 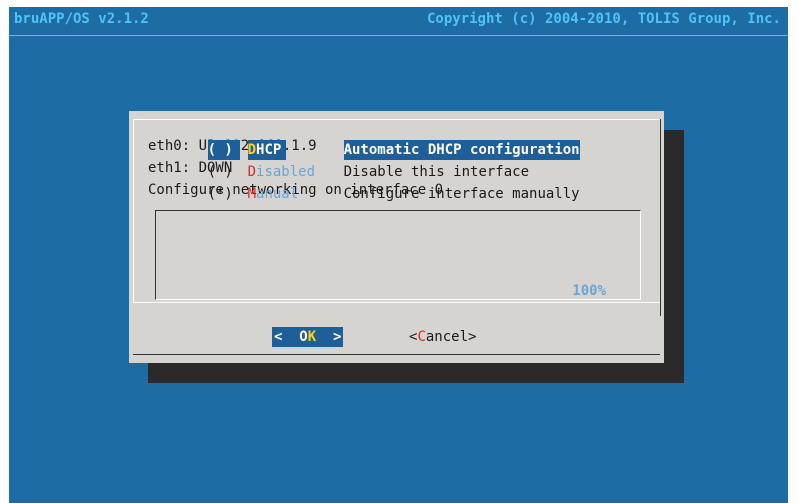 I want to click on option-tag-manual: Manual, so click(x=296, y=194).